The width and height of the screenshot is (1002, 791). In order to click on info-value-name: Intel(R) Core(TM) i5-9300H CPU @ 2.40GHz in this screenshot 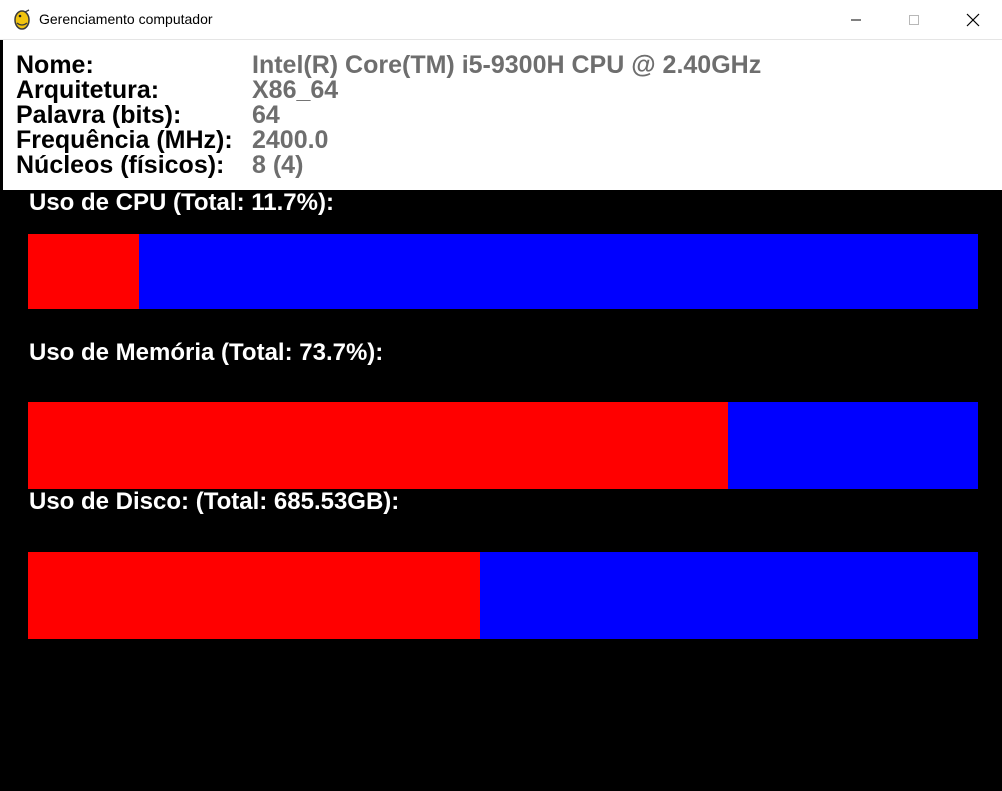, I will do `click(507, 65)`.